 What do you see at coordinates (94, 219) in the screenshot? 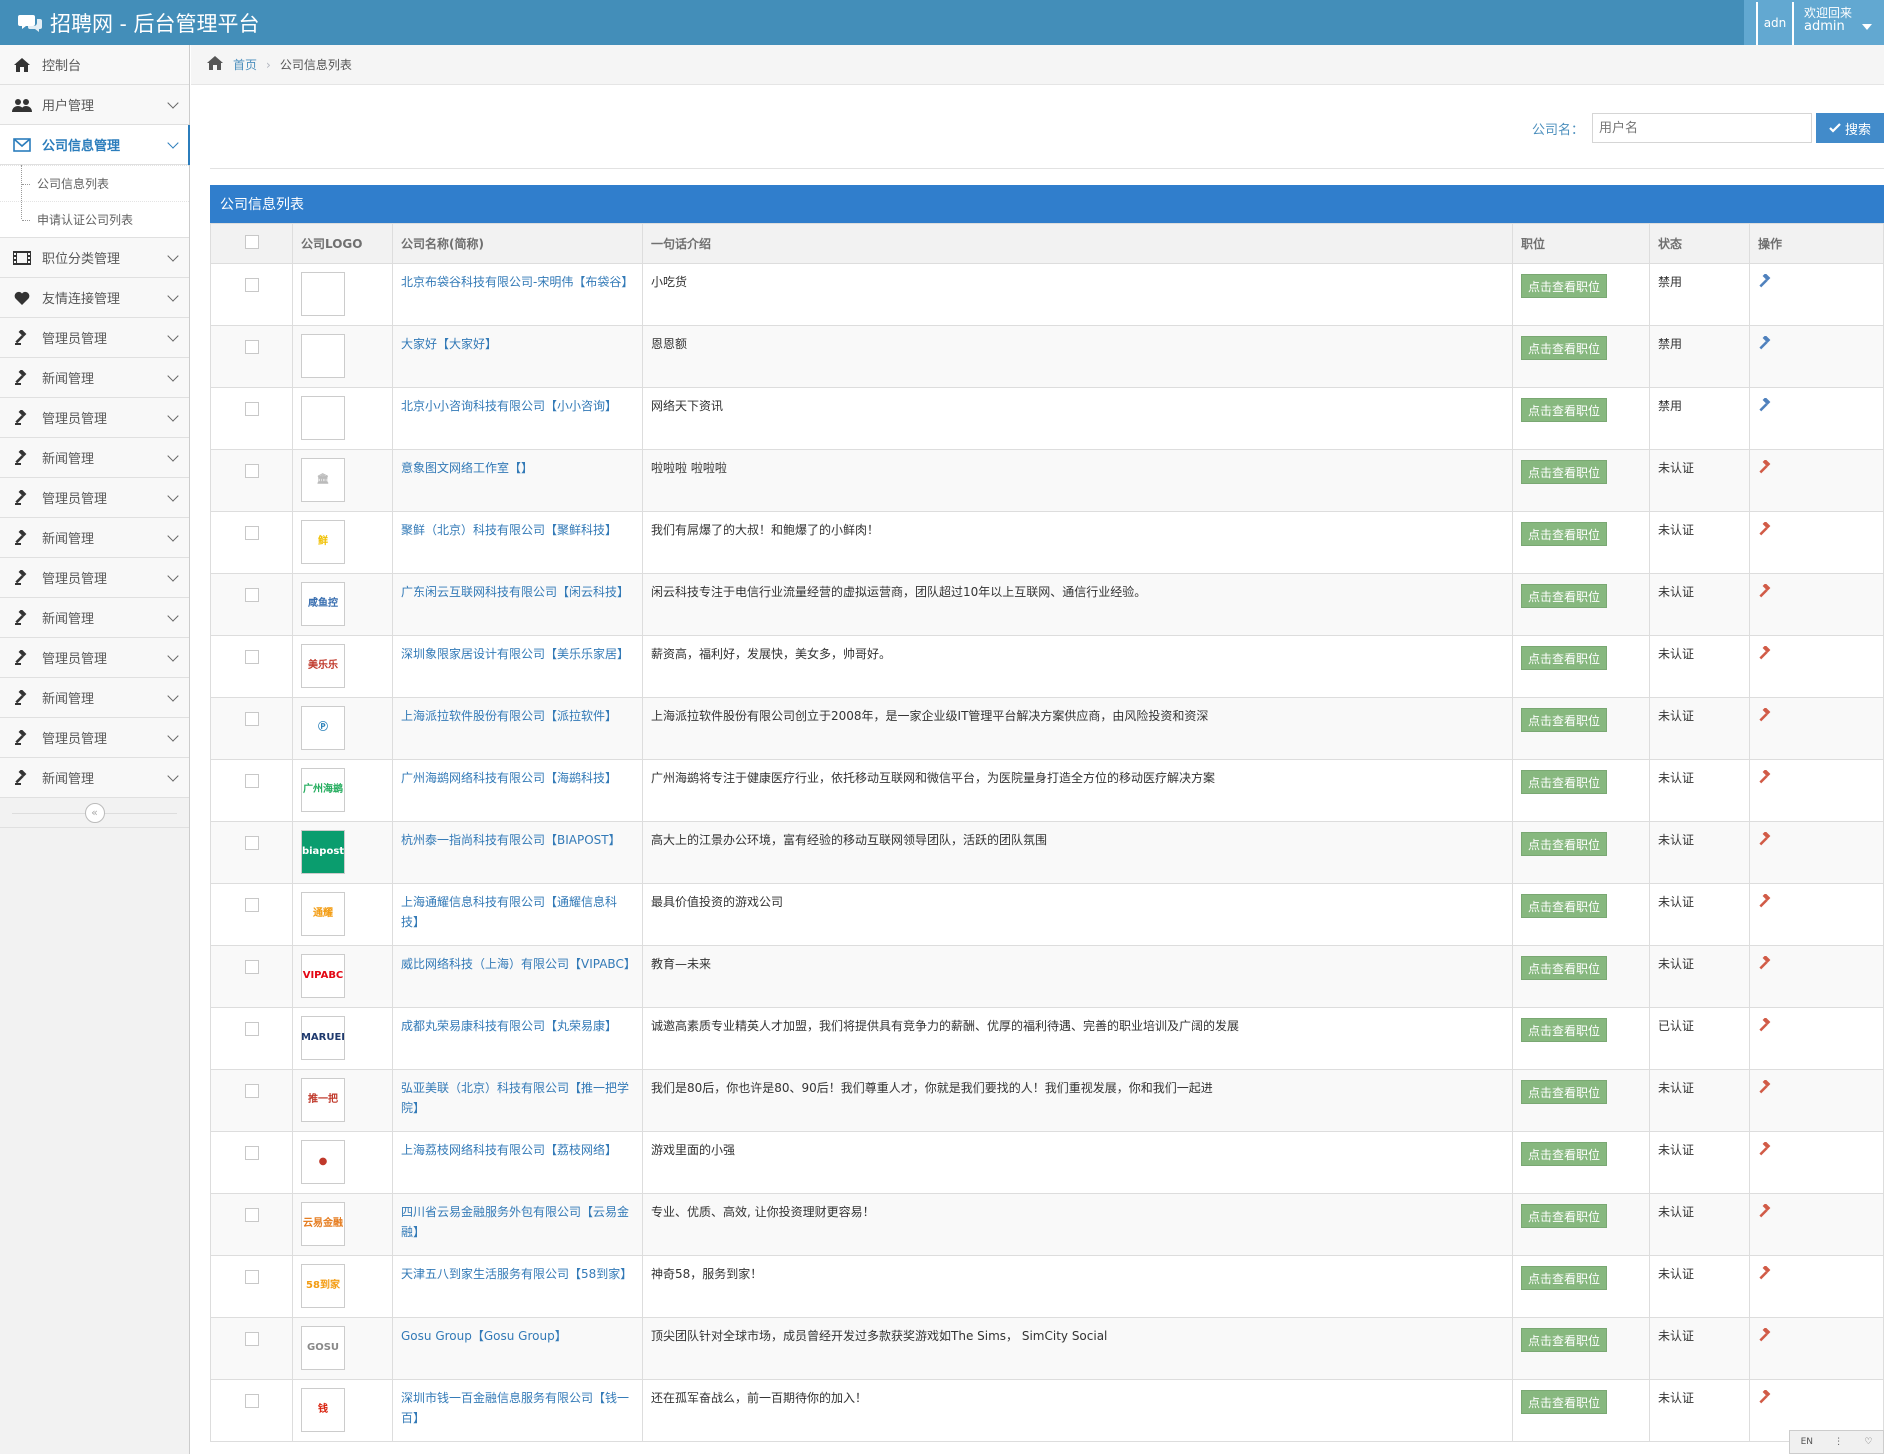
I see `sidebar-subitem-certify-list: 申请认证公司列表` at bounding box center [94, 219].